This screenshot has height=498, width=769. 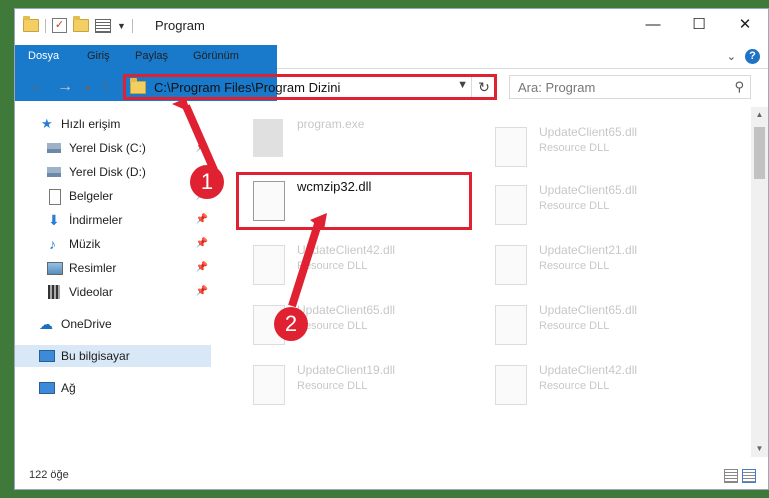 What do you see at coordinates (87, 88) in the screenshot?
I see `recent-locations-icon: ▼` at bounding box center [87, 88].